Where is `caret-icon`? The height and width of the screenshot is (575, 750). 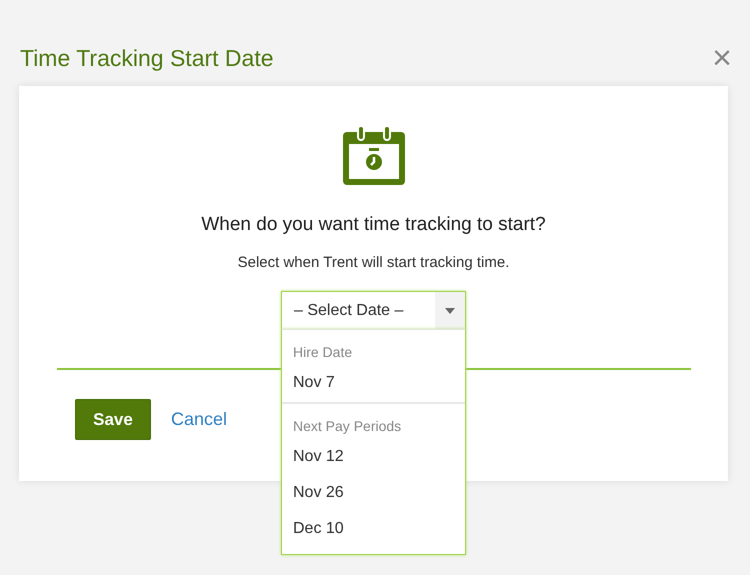
caret-icon is located at coordinates (450, 311).